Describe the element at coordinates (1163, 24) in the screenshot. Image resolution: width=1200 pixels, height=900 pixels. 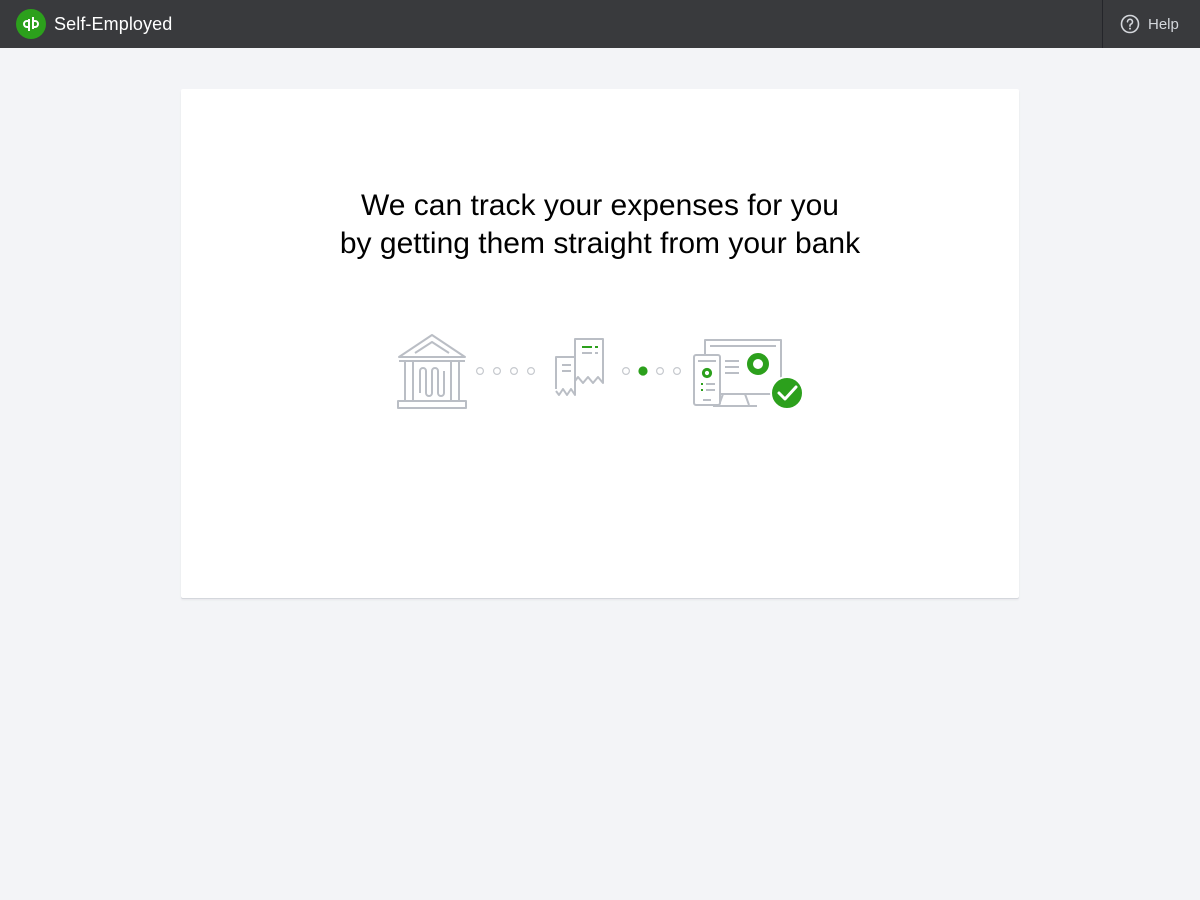
I see `help-label: Help` at that location.